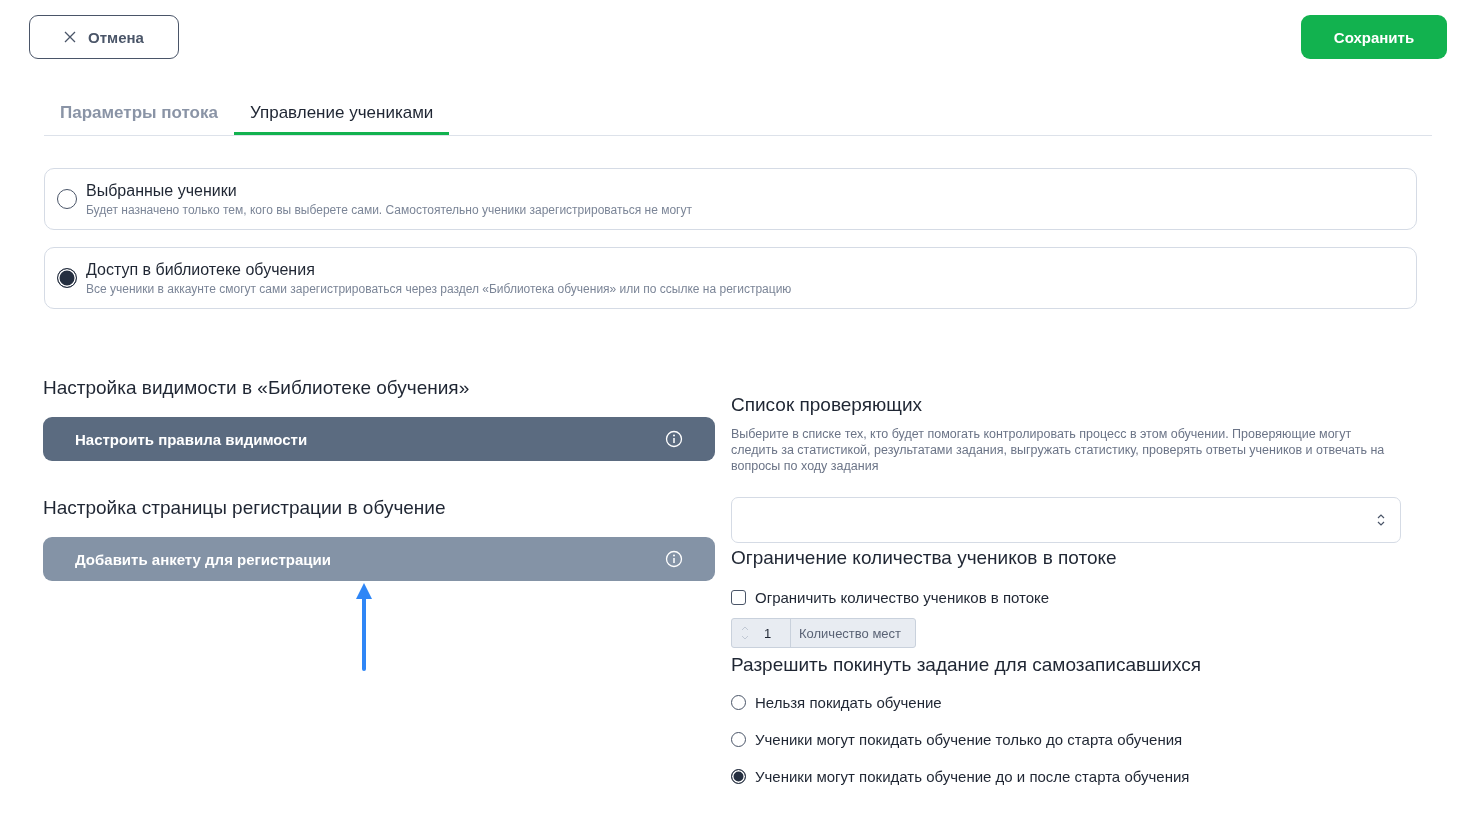  Describe the element at coordinates (379, 439) in the screenshot. I see `settings-bar-button: Настроить правила видимости` at that location.